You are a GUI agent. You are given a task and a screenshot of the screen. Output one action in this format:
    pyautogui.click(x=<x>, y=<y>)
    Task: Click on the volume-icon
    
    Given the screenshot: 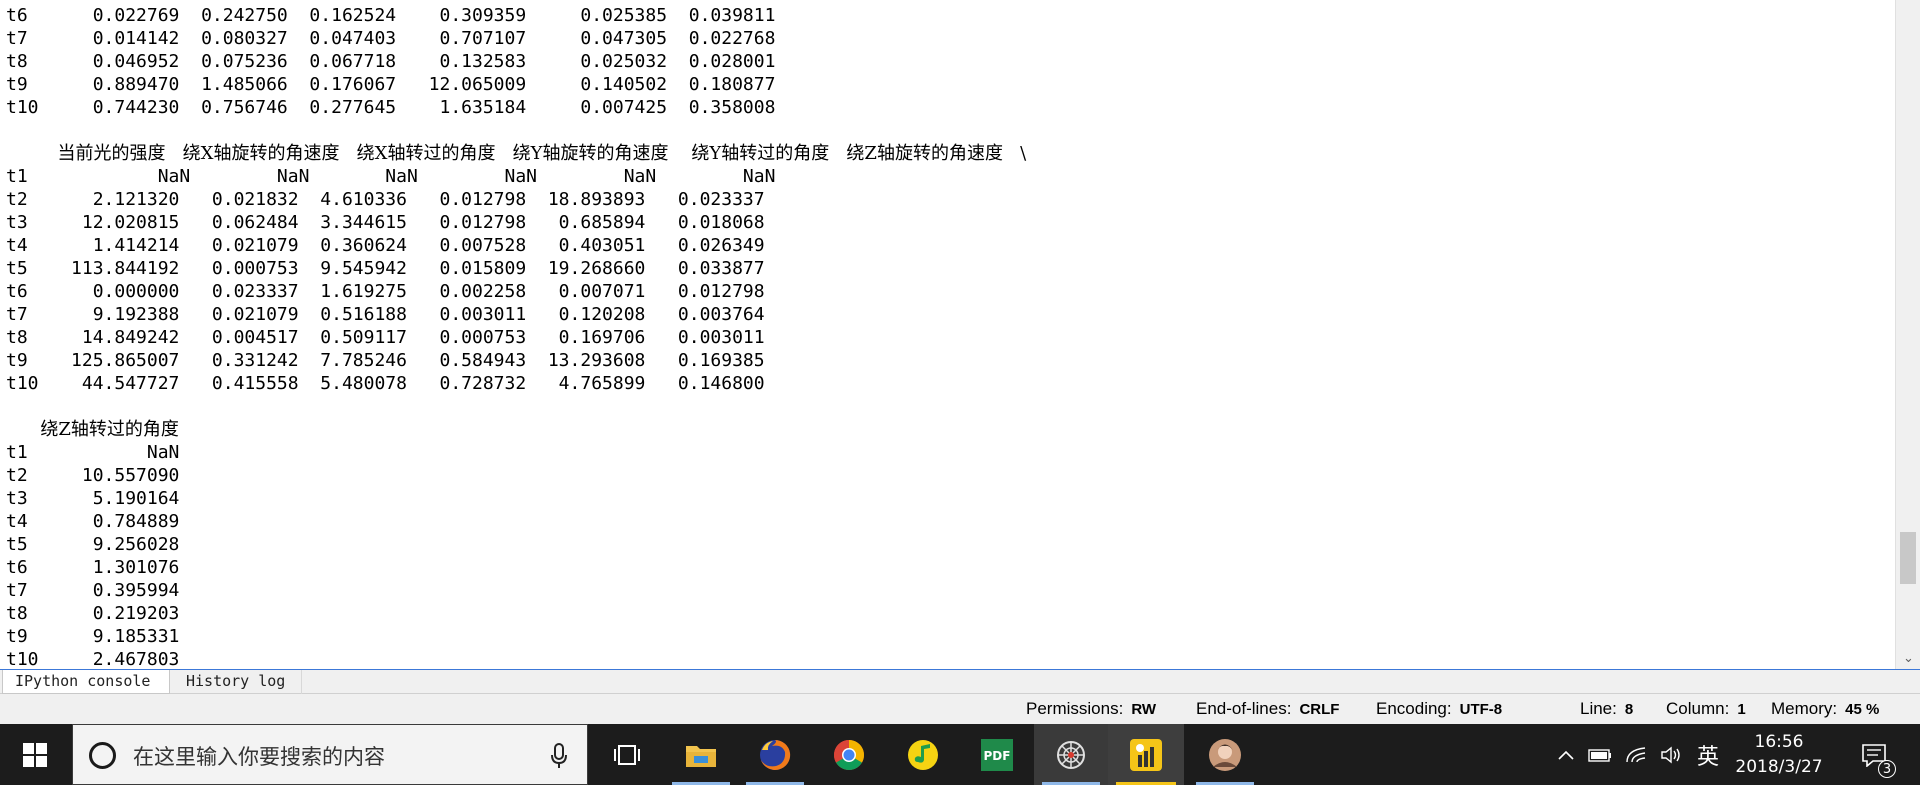 What is the action you would take?
    pyautogui.click(x=1672, y=754)
    